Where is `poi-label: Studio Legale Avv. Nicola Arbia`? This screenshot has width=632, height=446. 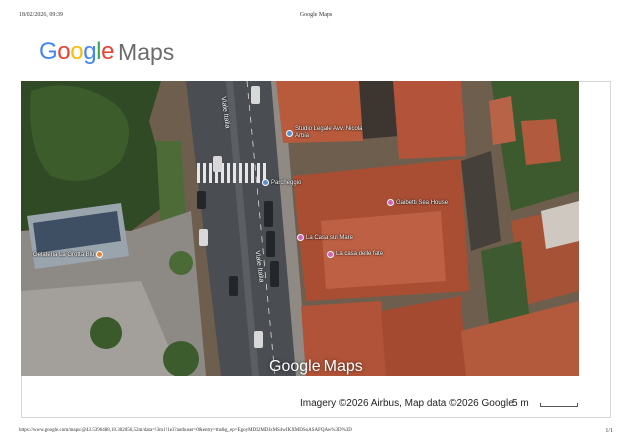 poi-label: Studio Legale Avv. Nicola Arbia is located at coordinates (329, 132).